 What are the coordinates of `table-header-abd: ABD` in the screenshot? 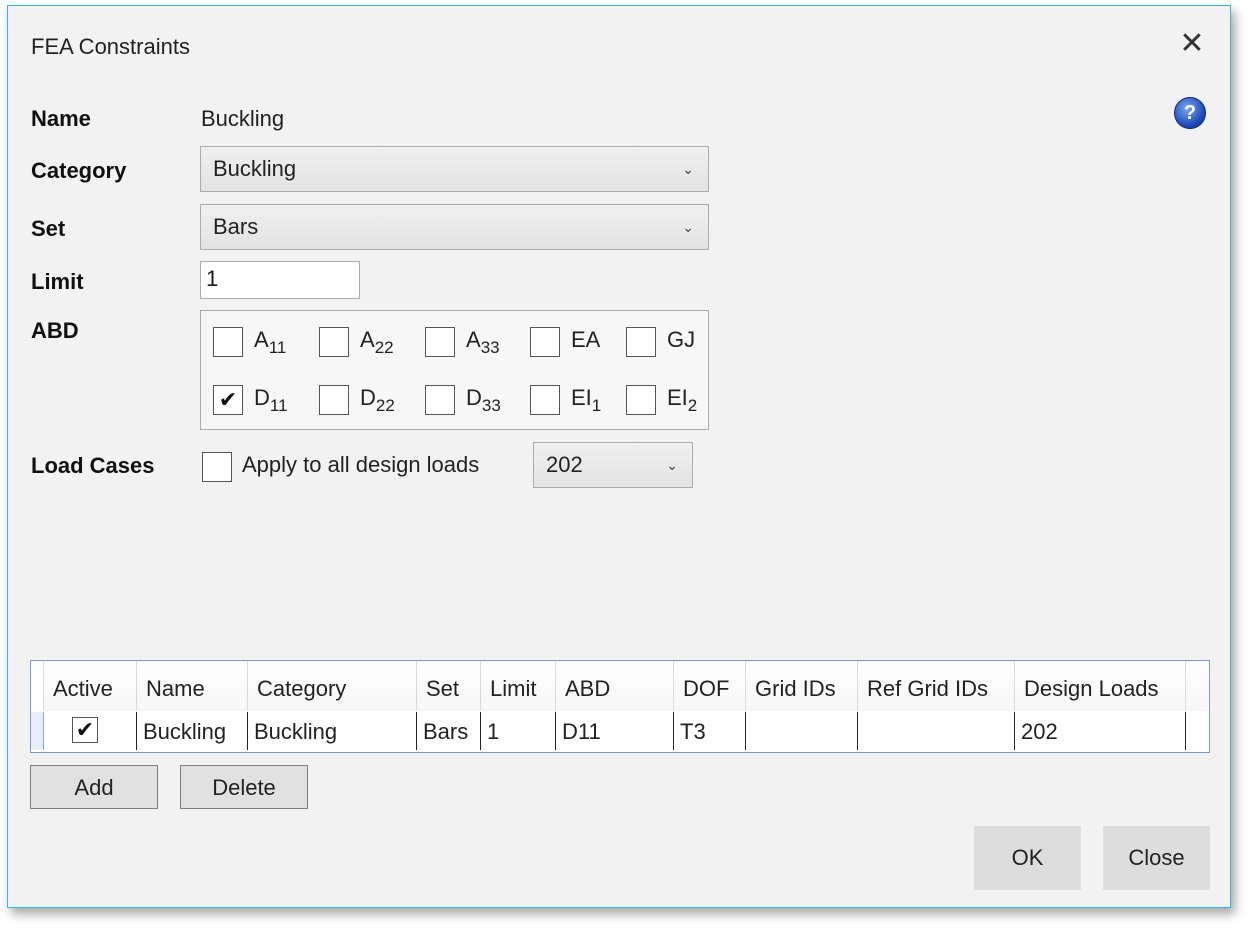 It's located at (615, 686).